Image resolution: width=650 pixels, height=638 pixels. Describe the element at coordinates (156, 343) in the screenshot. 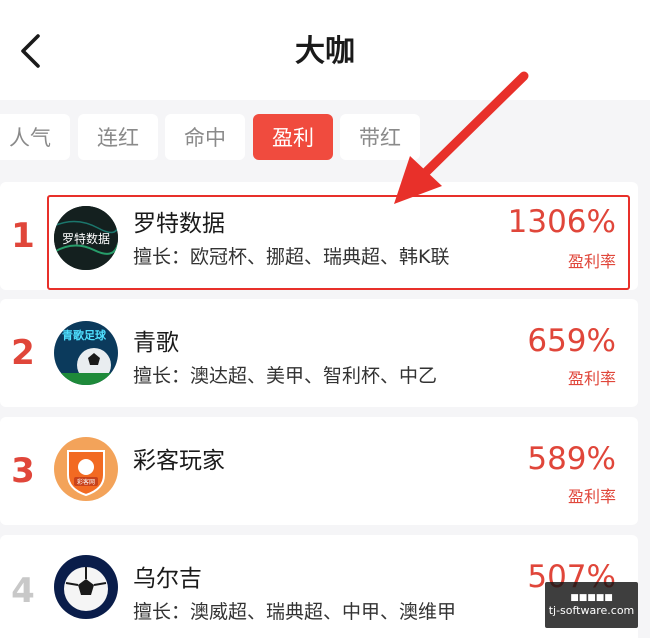

I see `expert-name: 青歌` at that location.